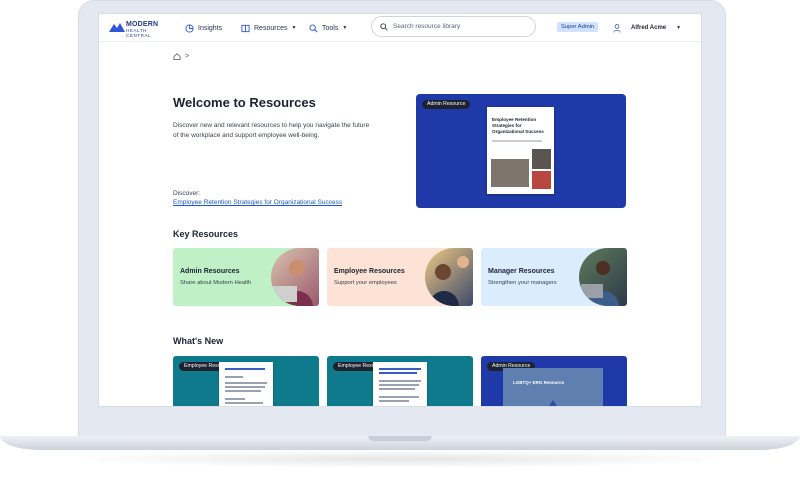 The width and height of the screenshot is (800, 478). I want to click on laptop-notch, so click(400, 438).